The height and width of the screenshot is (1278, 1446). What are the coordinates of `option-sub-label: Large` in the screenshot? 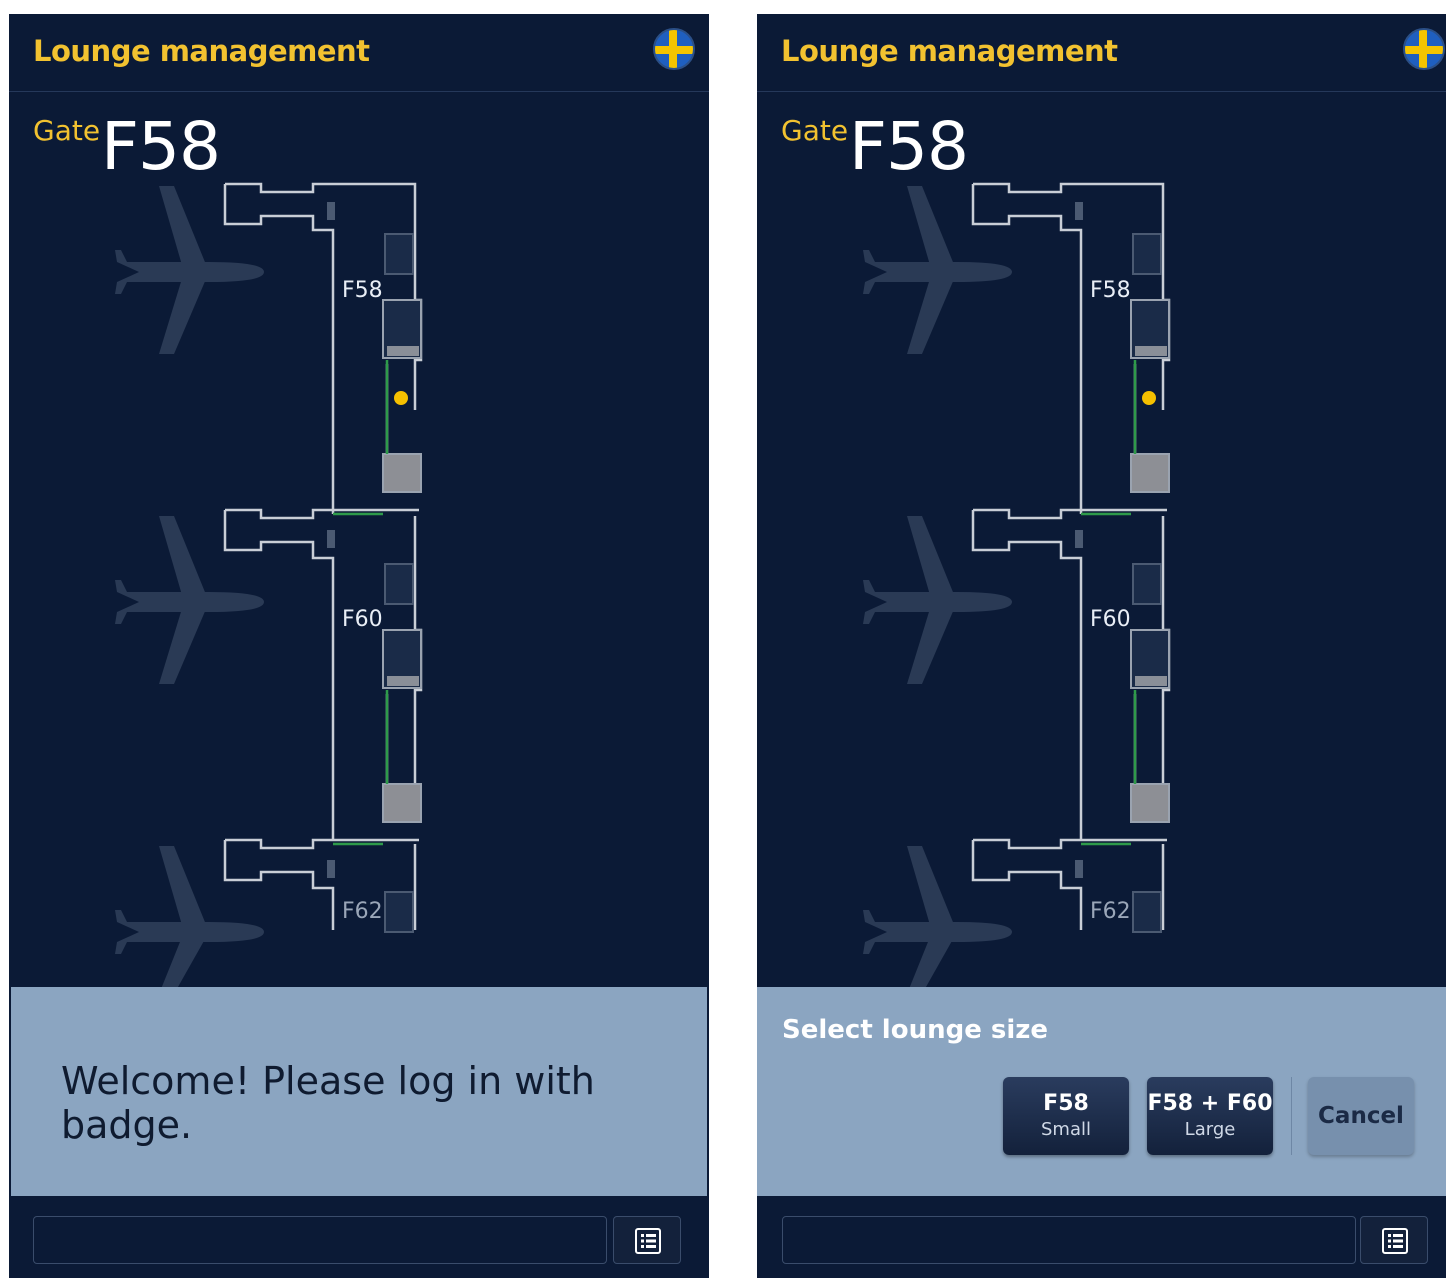 It's located at (1210, 1129).